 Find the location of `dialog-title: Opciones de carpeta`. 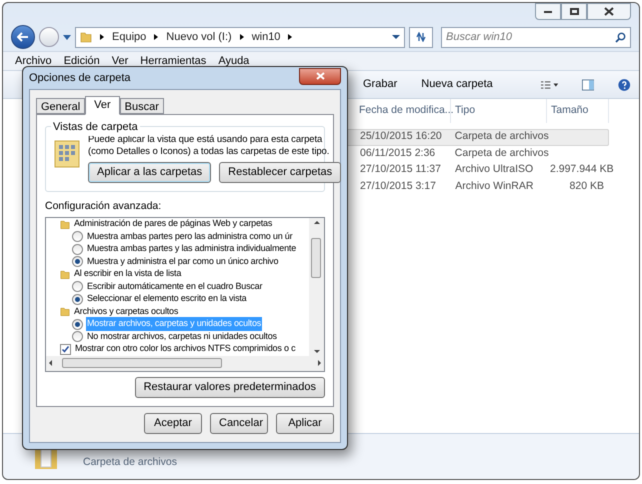

dialog-title: Opciones de carpeta is located at coordinates (80, 78).